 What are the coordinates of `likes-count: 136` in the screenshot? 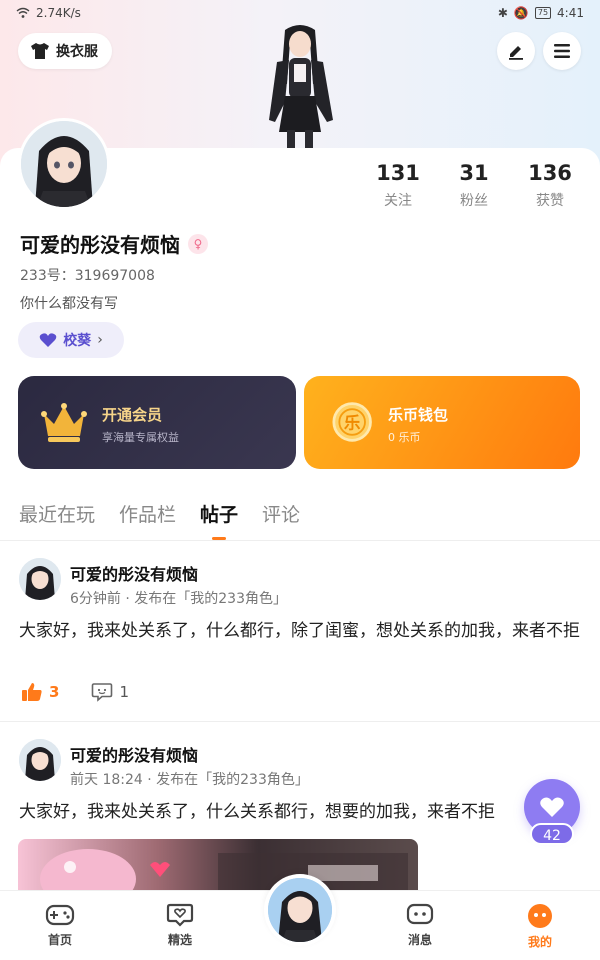 It's located at (550, 173).